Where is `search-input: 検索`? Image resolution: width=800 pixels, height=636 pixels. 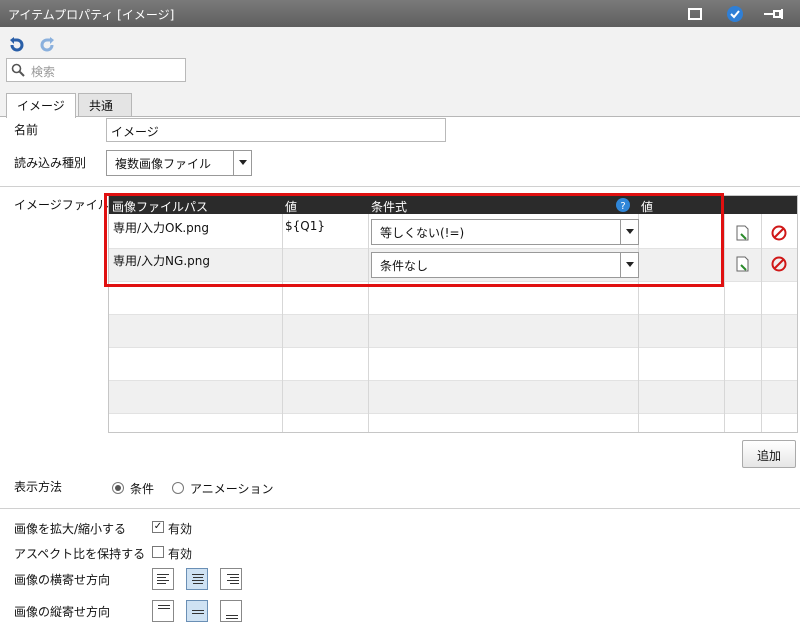 search-input: 検索 is located at coordinates (96, 70).